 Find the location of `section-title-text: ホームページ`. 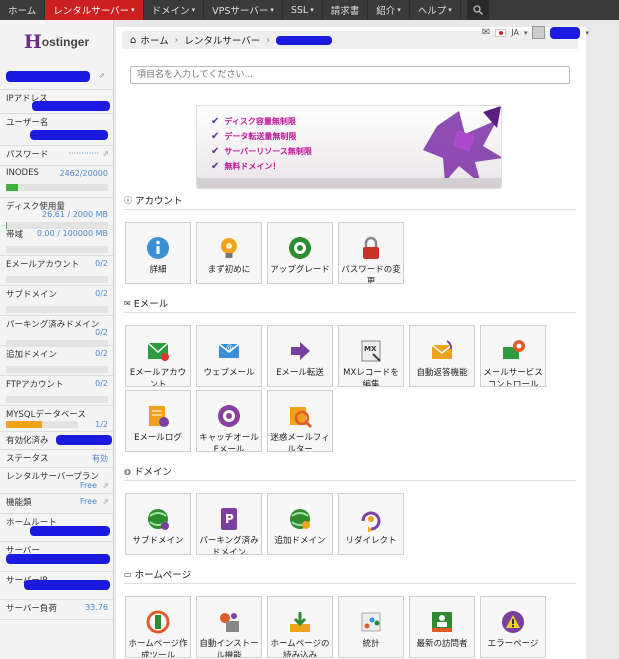

section-title-text: ホームページ is located at coordinates (163, 575).